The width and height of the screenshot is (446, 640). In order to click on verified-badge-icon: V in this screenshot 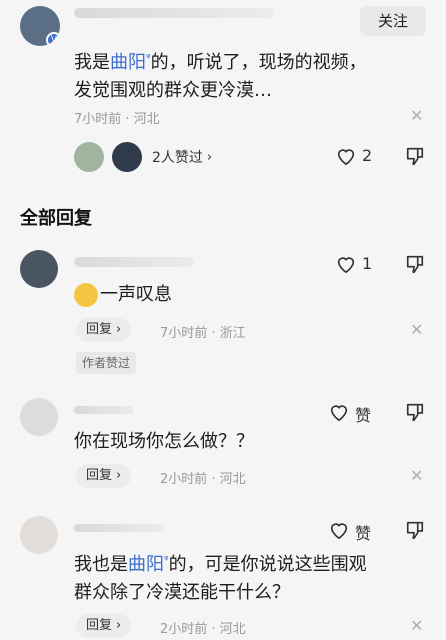, I will do `click(53, 39)`.